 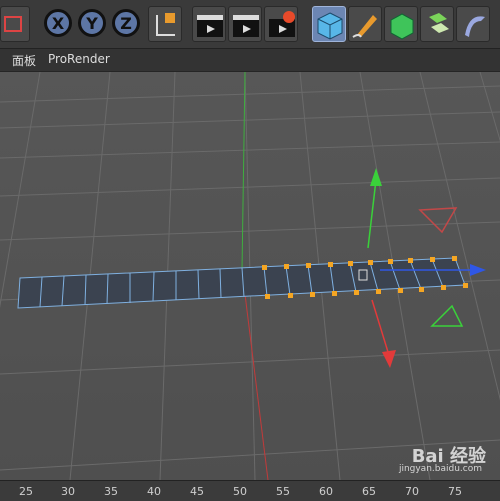 What do you see at coordinates (442, 458) in the screenshot?
I see `watermark: Bai 经验 jingyan.baidu.com` at bounding box center [442, 458].